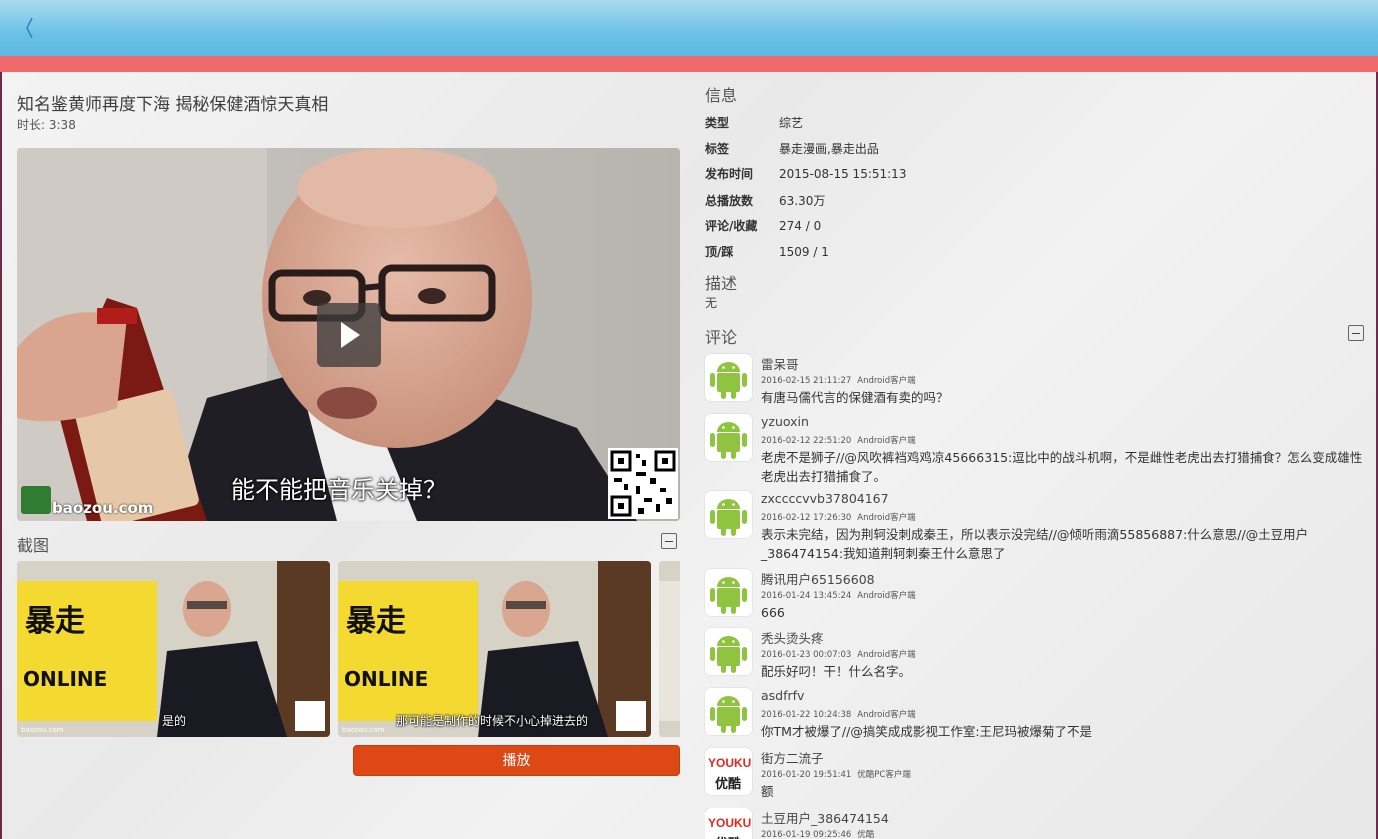  Describe the element at coordinates (721, 283) in the screenshot. I see `description-heading: 描述` at that location.